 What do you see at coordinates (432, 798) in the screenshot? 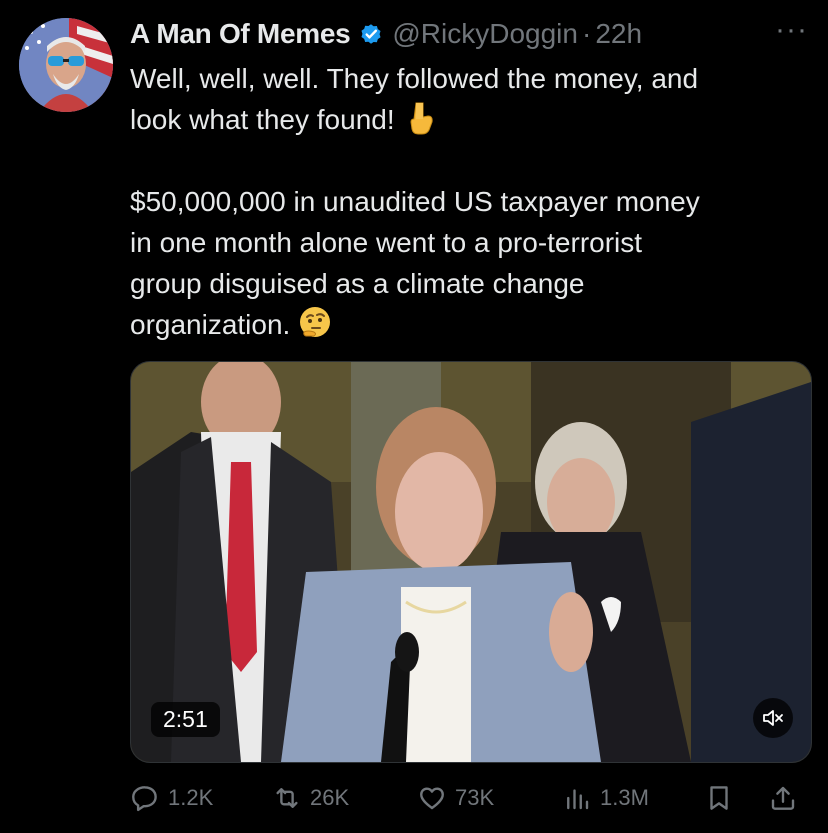
I see `heart-icon` at bounding box center [432, 798].